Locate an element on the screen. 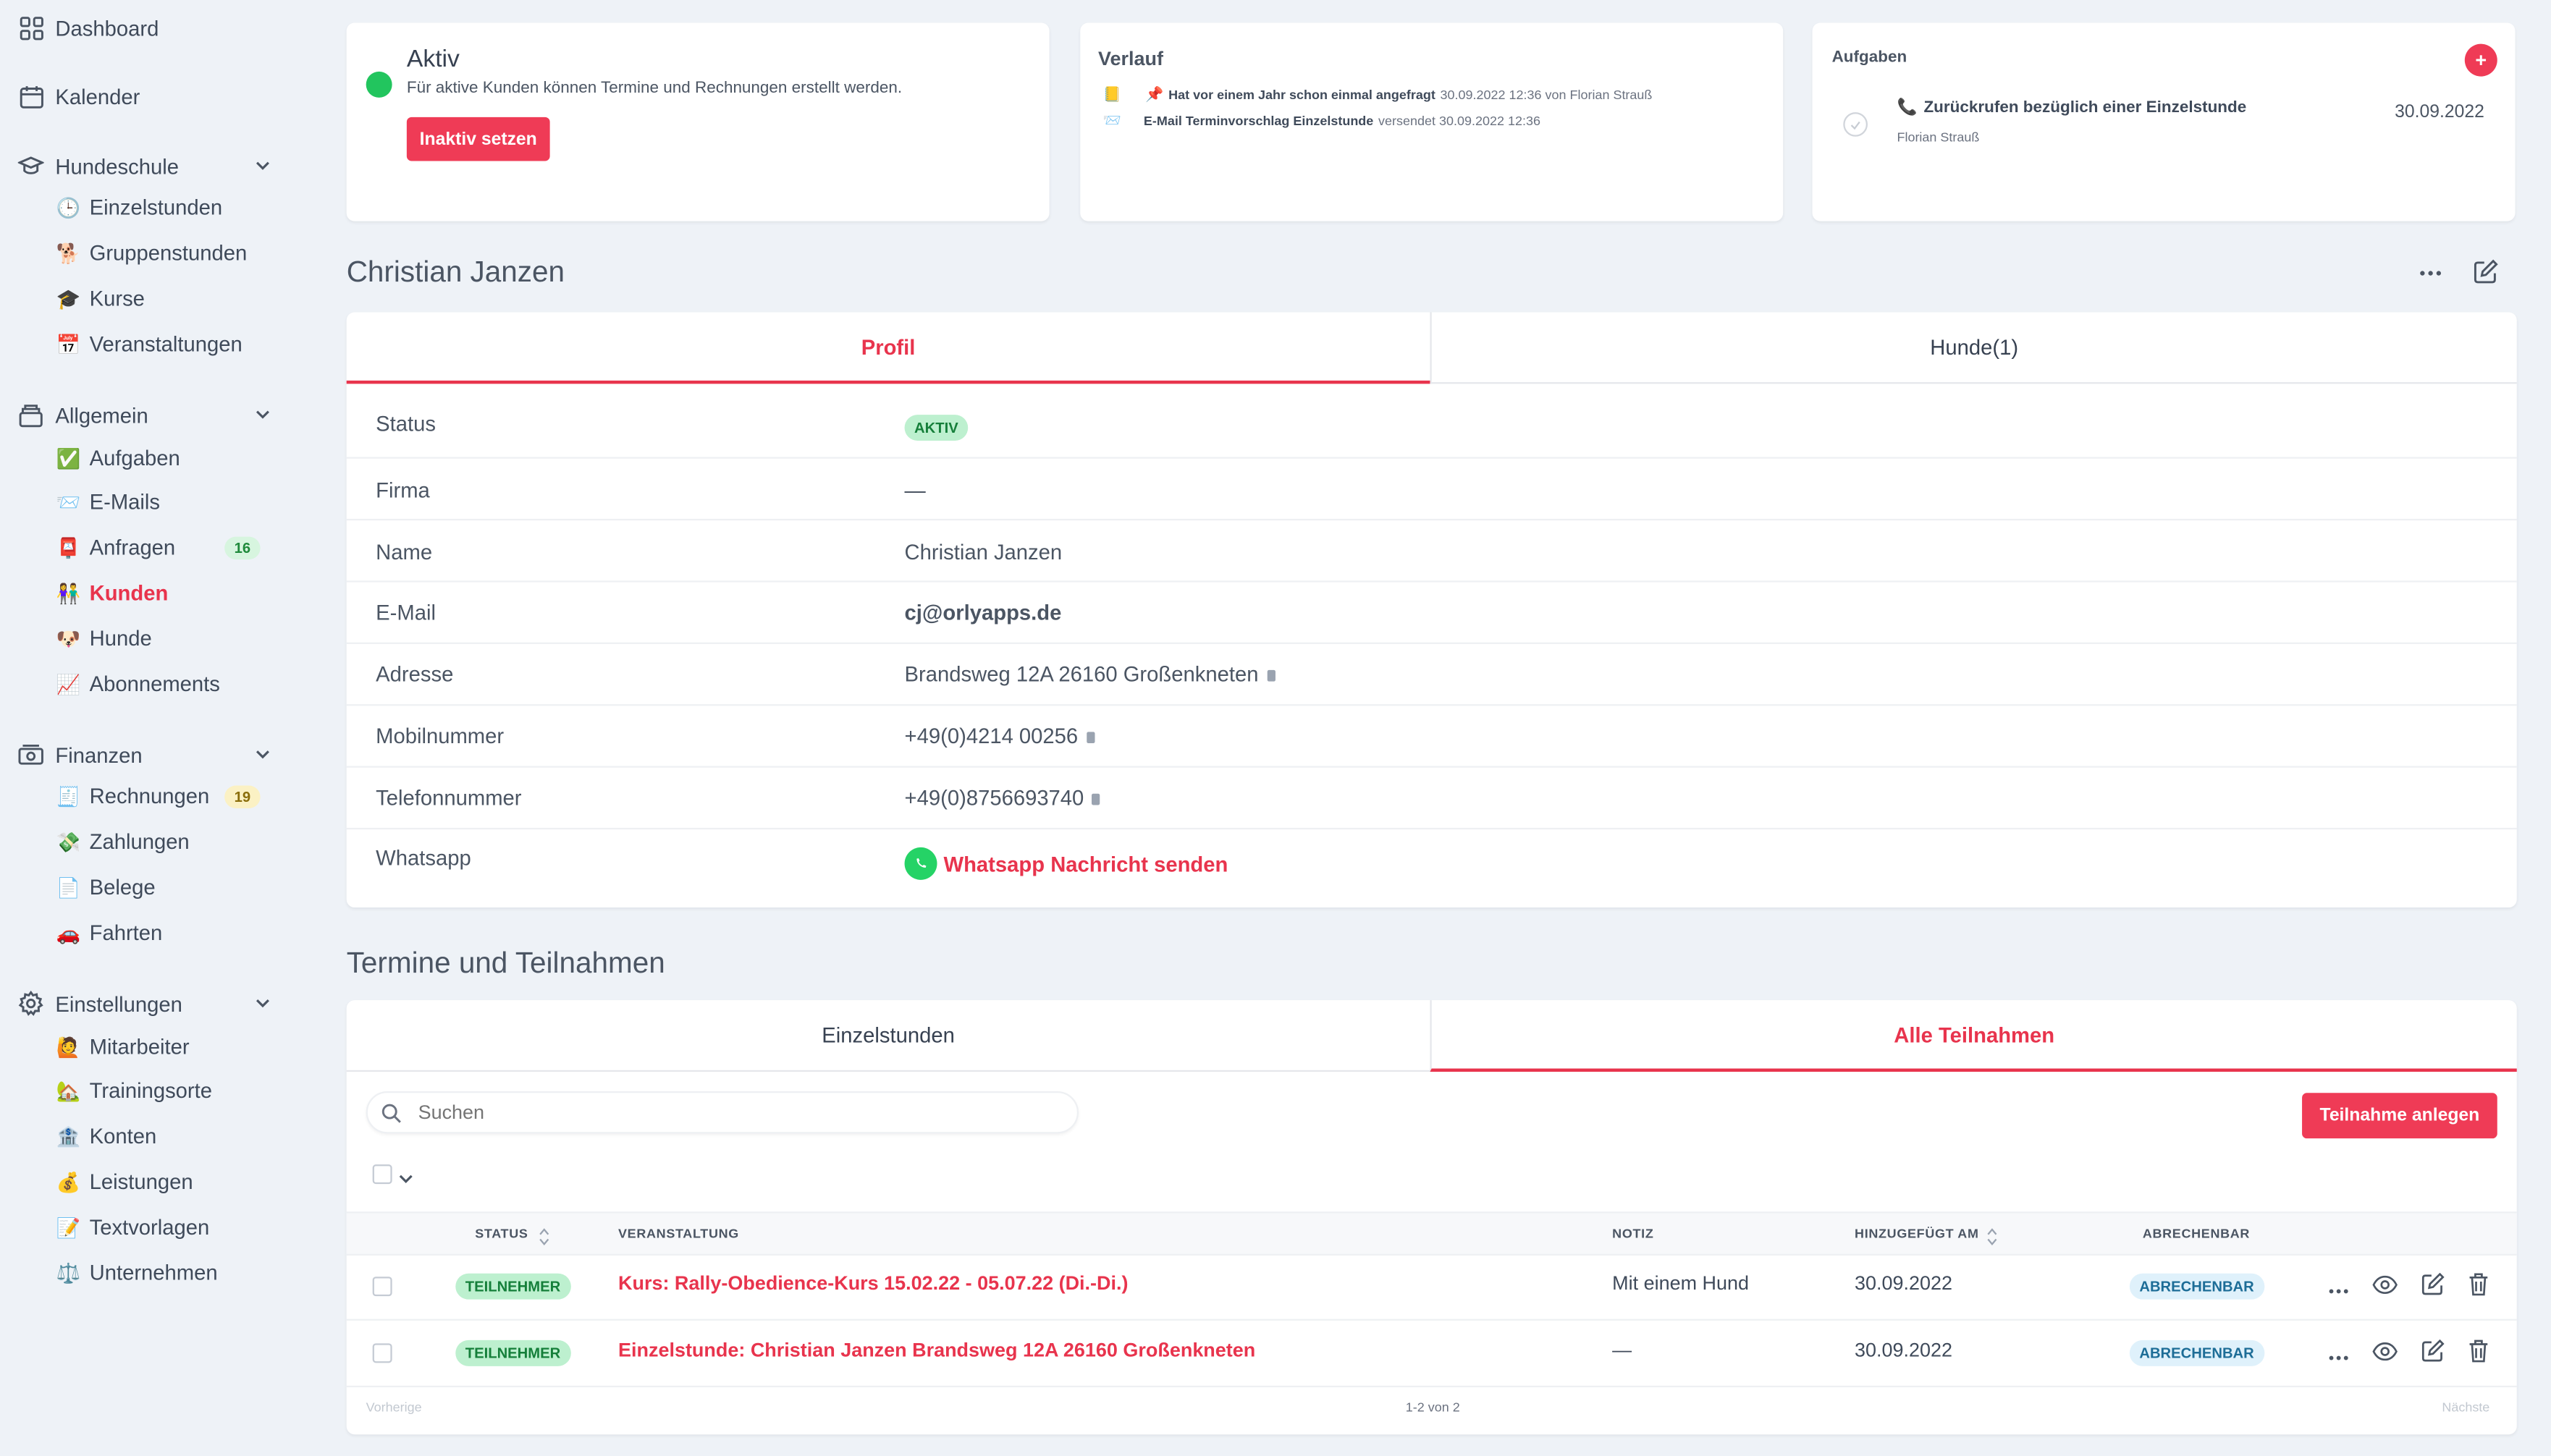 The image size is (2551, 1456). field-label: Firma is located at coordinates (403, 490).